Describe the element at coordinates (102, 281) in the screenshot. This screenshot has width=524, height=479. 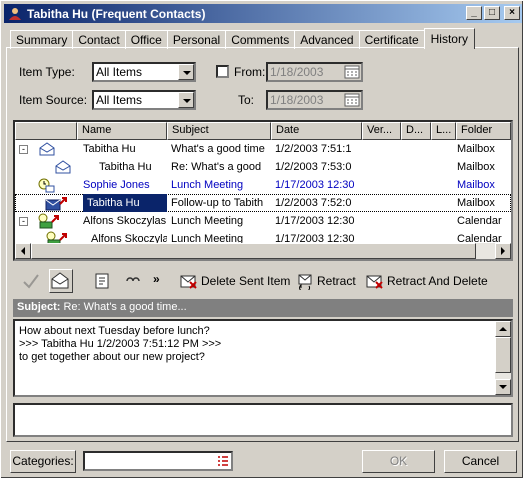
I see `document-icon` at that location.